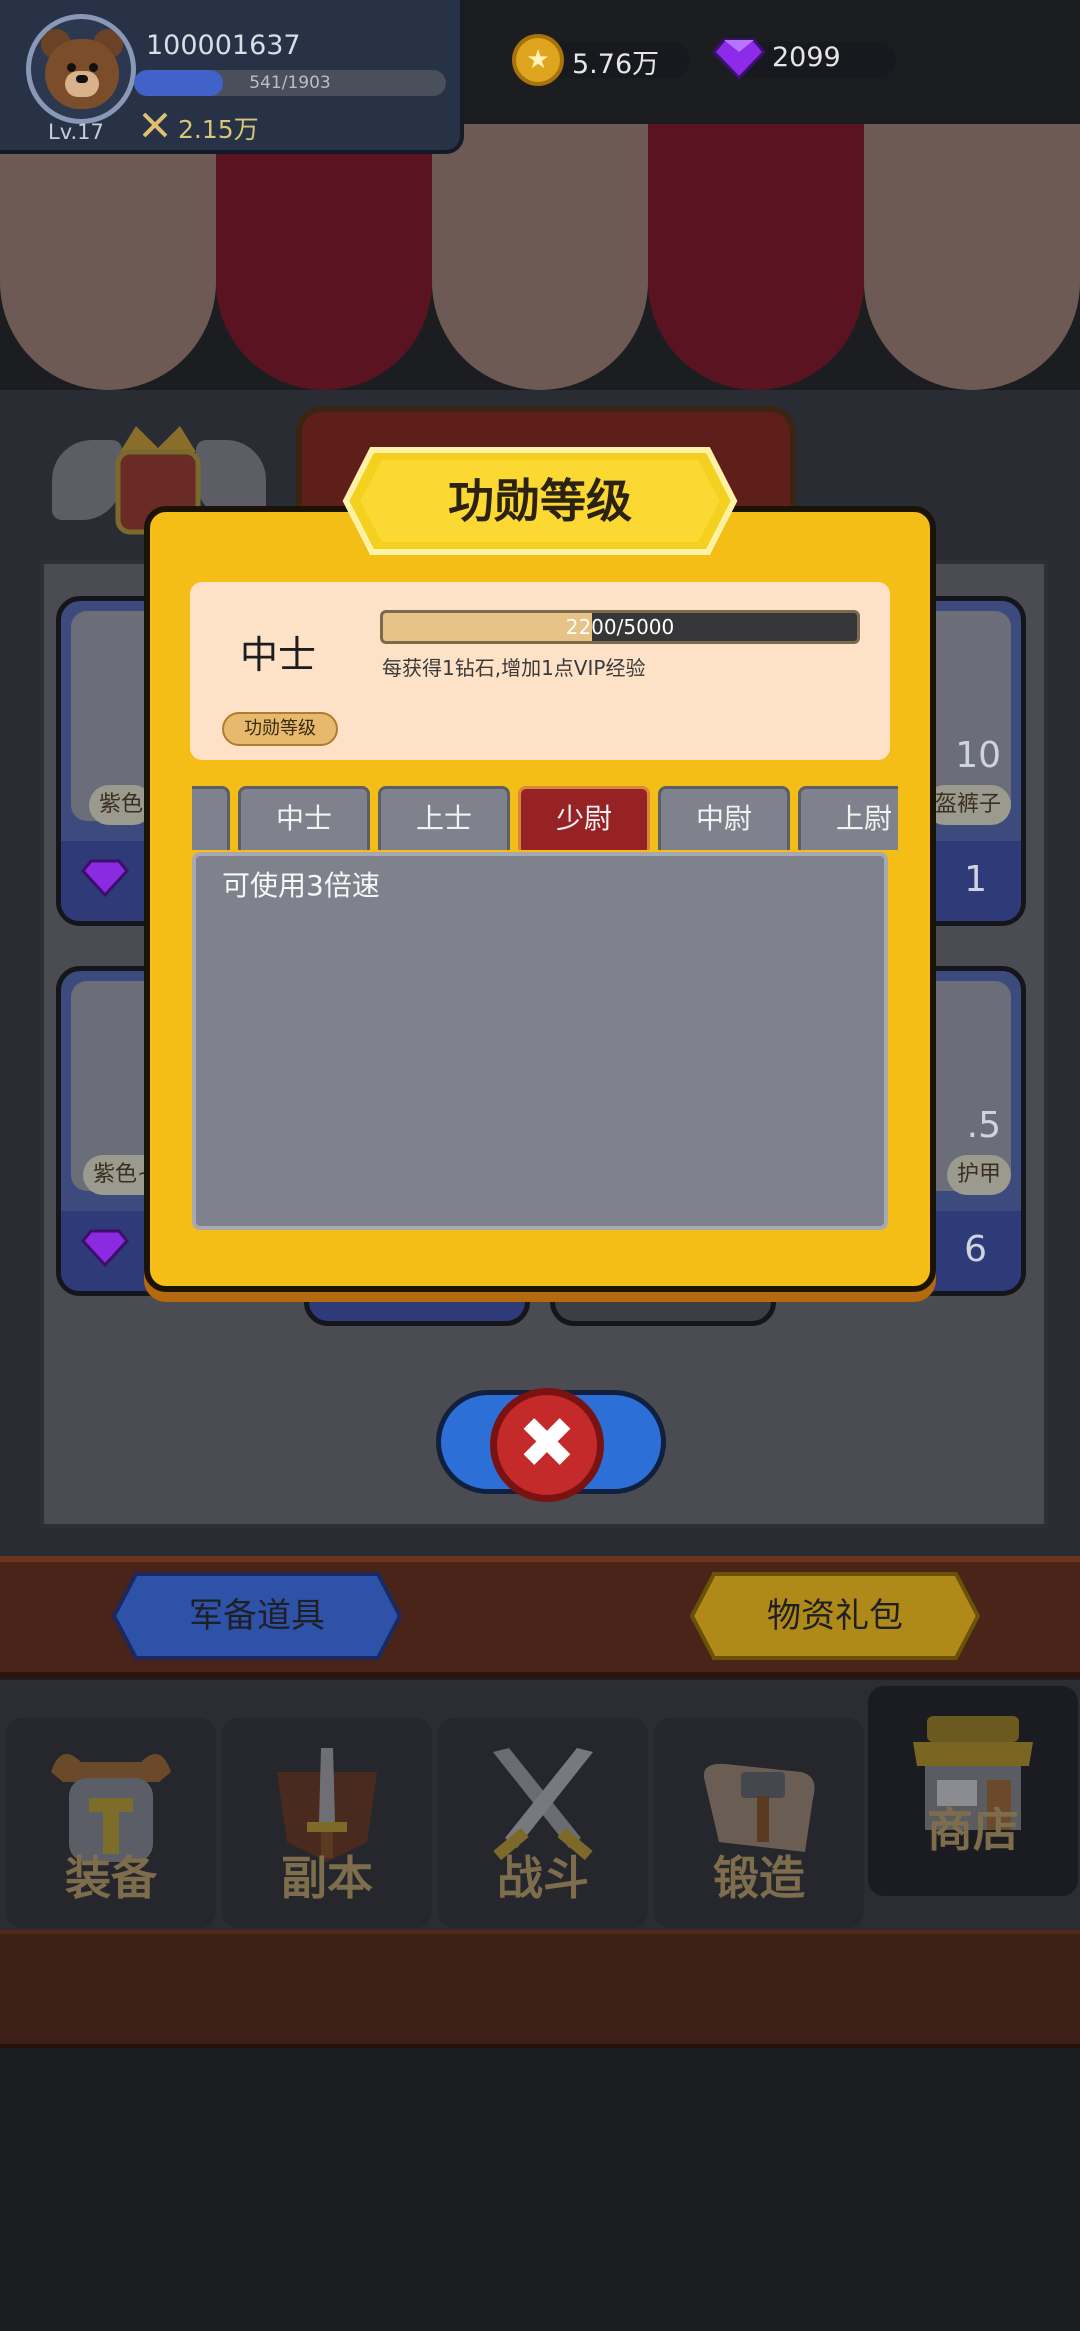 This screenshot has width=1080, height=2331. I want to click on dialog-title: 功勋等级, so click(540, 501).